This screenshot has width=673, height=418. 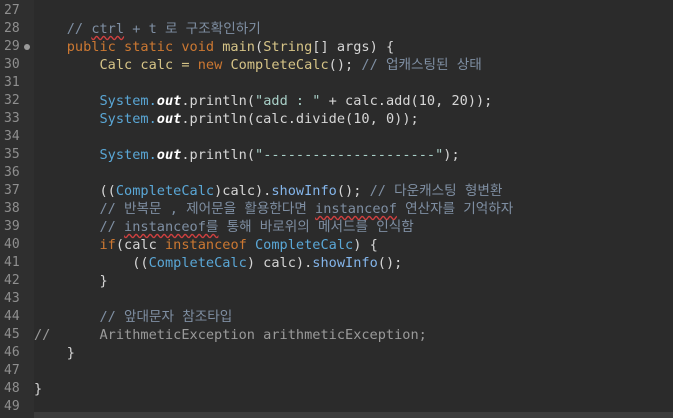 What do you see at coordinates (140, 245) in the screenshot?
I see `code-token: (calc` at bounding box center [140, 245].